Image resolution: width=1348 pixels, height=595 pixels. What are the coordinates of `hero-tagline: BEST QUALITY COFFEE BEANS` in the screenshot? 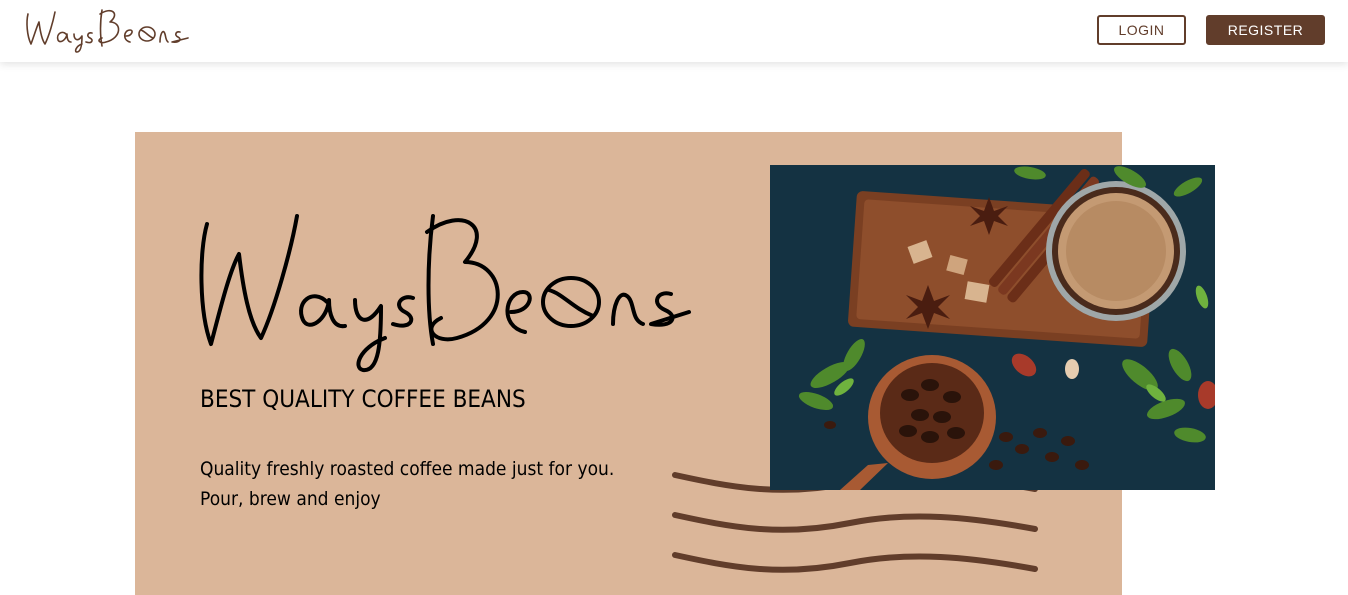 It's located at (363, 399).